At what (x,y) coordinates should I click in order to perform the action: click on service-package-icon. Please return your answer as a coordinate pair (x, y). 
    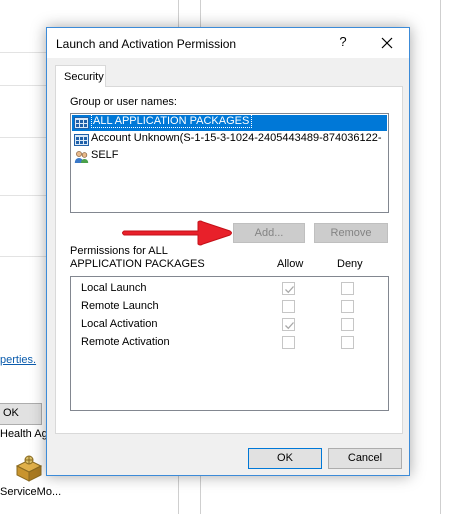
    Looking at the image, I should click on (29, 468).